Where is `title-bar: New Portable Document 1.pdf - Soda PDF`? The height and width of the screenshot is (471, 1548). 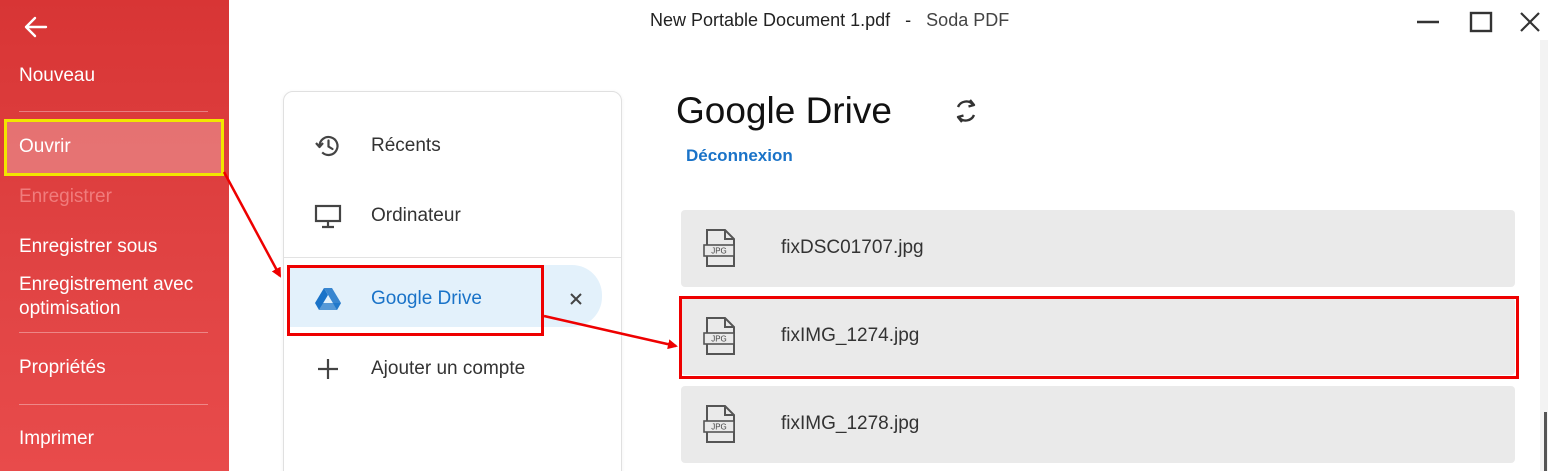 title-bar: New Portable Document 1.pdf - Soda PDF is located at coordinates (888, 22).